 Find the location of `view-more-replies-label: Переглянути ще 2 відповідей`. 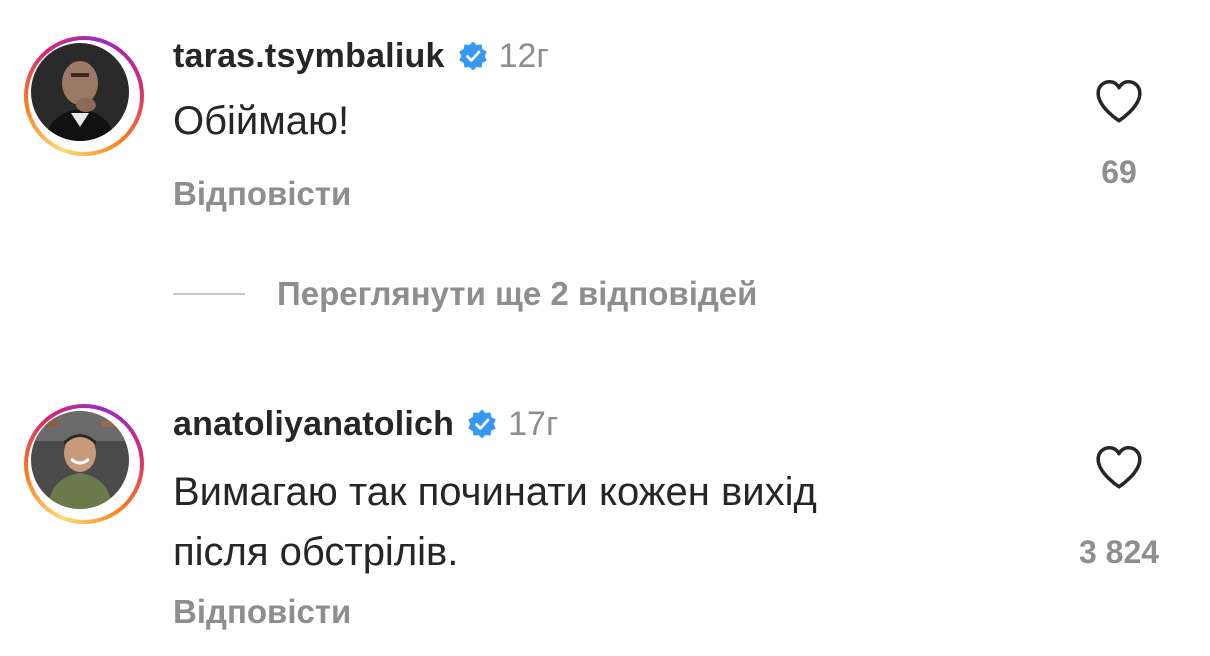

view-more-replies-label: Переглянути ще 2 відповідей is located at coordinates (517, 293).